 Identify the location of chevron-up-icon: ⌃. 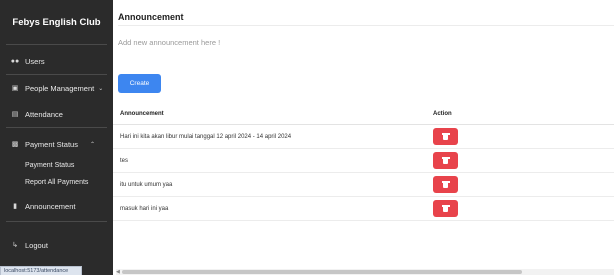
(92, 144).